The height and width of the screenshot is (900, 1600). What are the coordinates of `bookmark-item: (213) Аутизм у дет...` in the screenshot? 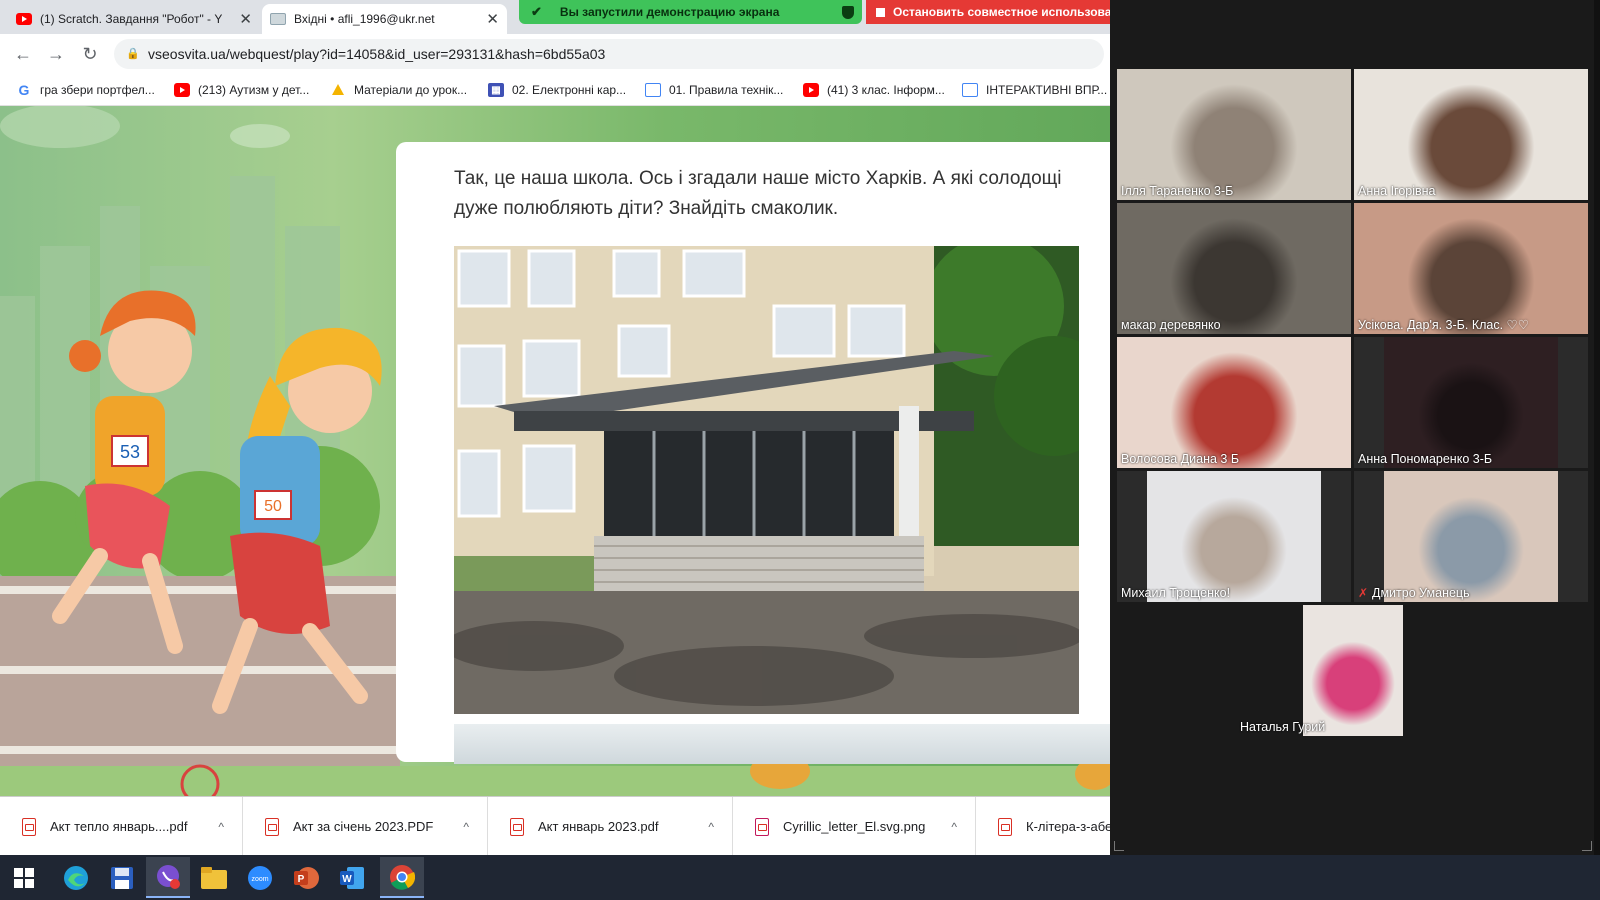 It's located at (241, 90).